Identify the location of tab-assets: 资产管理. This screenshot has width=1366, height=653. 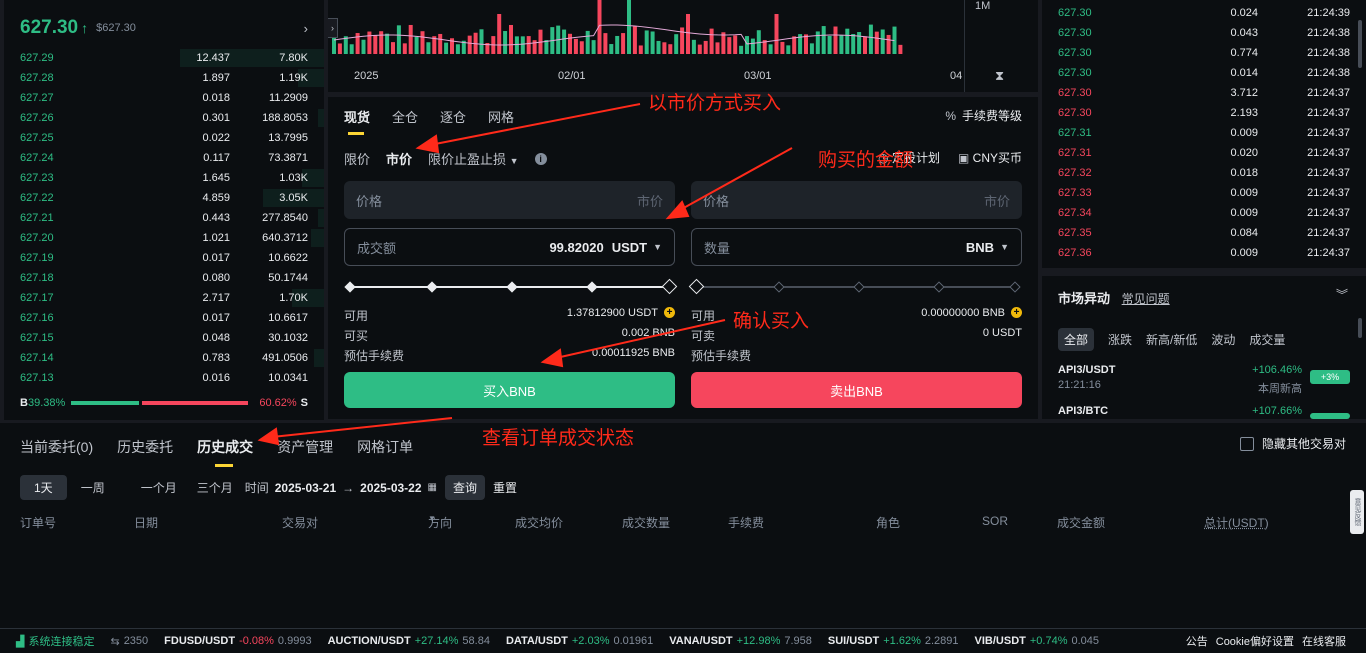
(305, 447).